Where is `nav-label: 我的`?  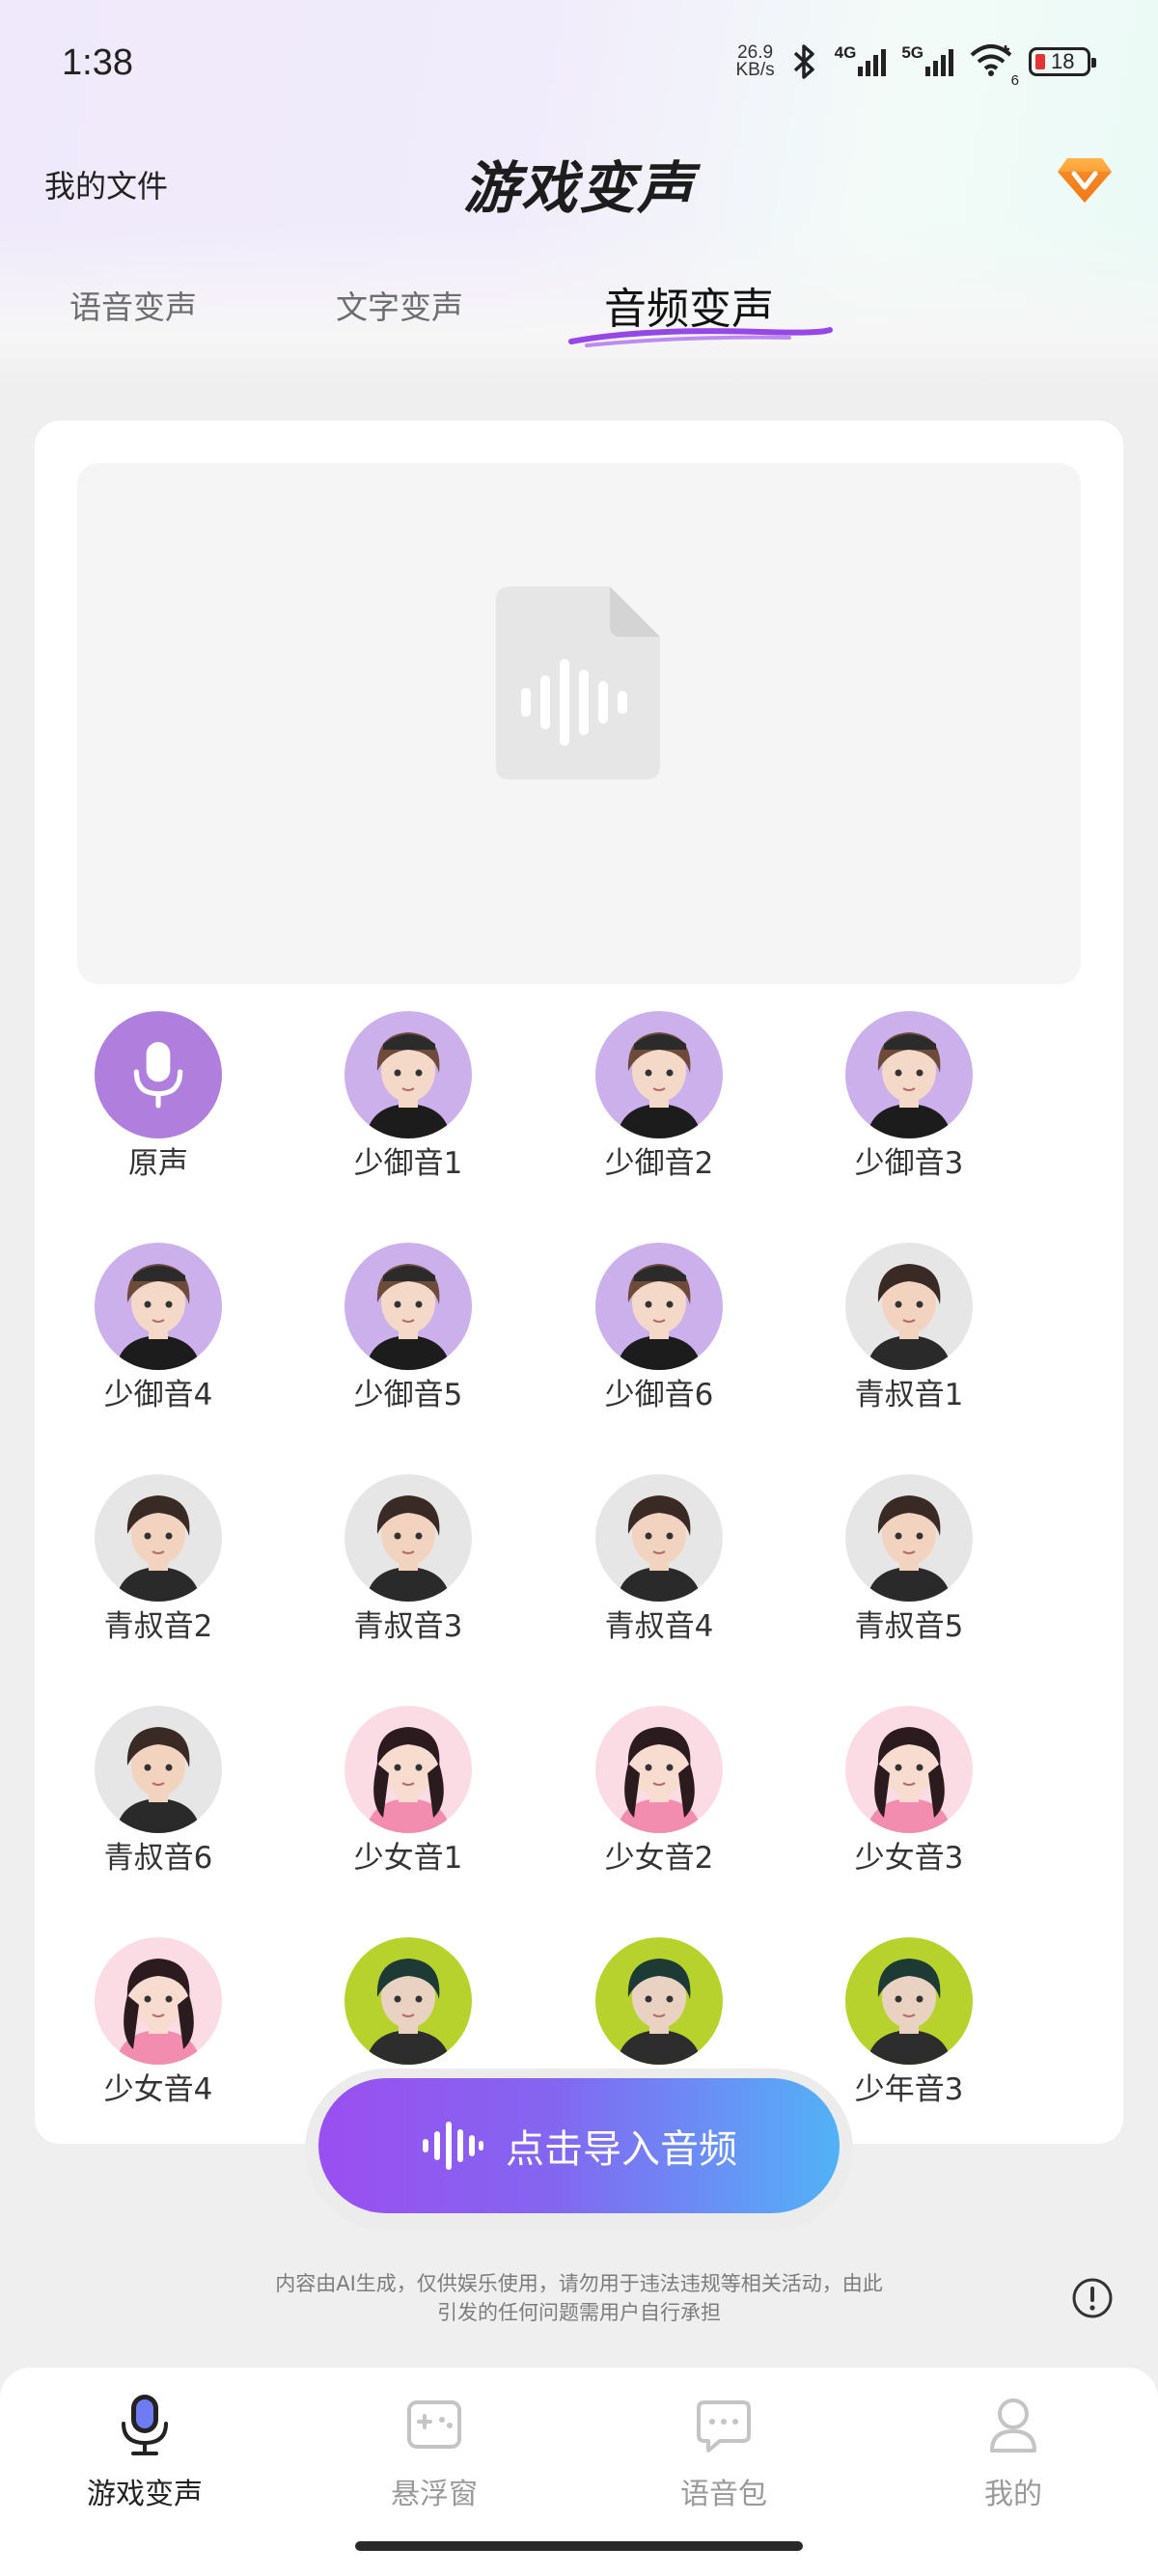
nav-label: 我的 is located at coordinates (1013, 2494).